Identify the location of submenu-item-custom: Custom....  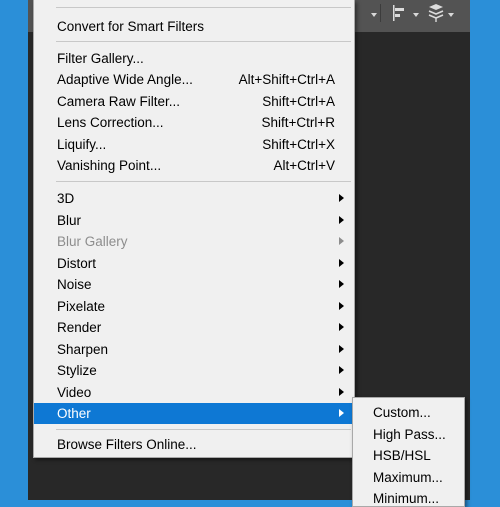
(408, 412).